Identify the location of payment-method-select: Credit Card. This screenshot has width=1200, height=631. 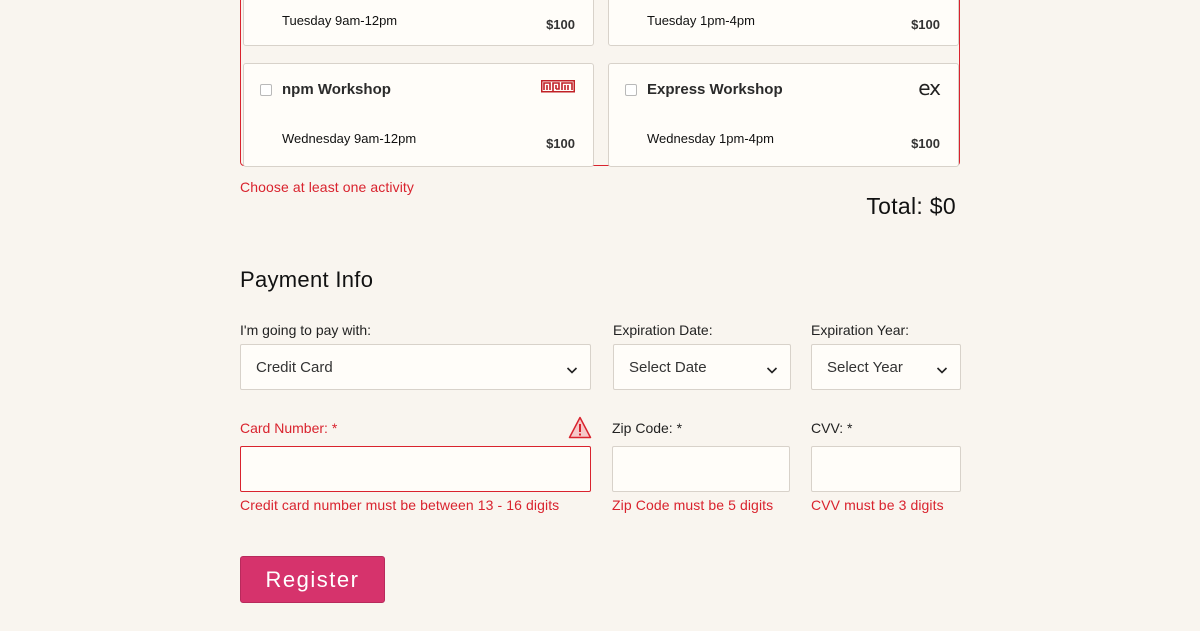
(415, 367).